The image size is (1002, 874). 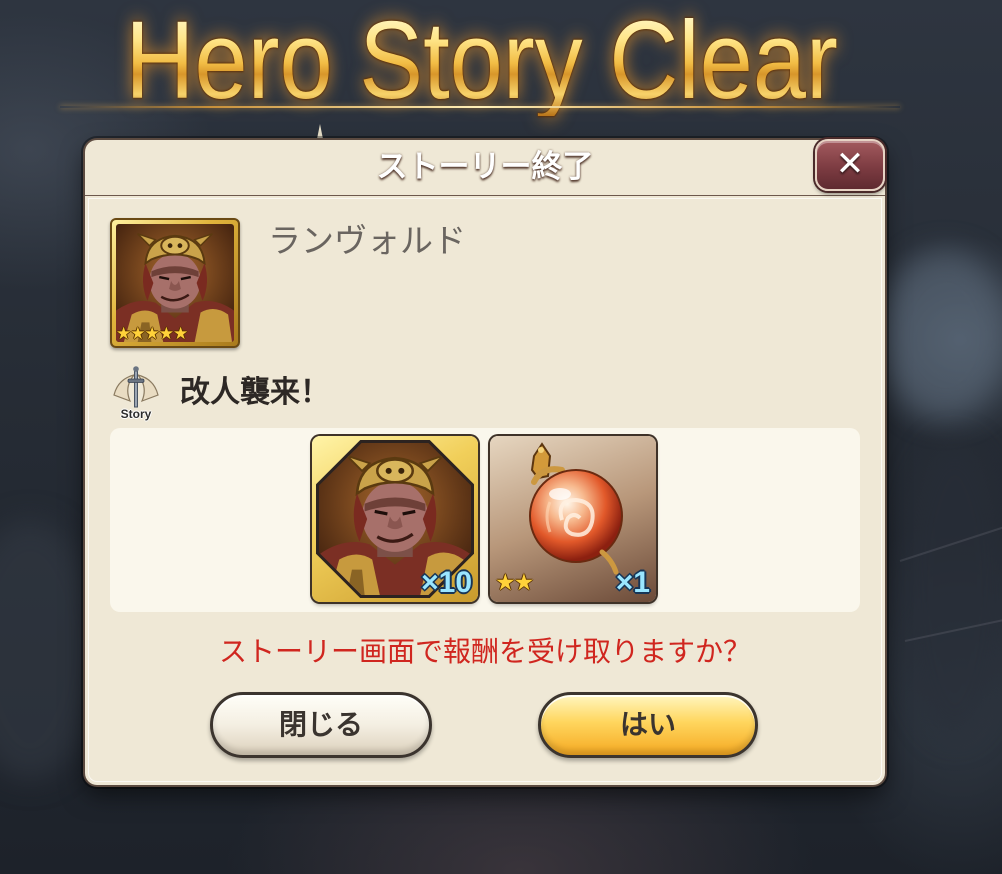 I want to click on hero-rarity-stars: ★★★★★, so click(x=152, y=334).